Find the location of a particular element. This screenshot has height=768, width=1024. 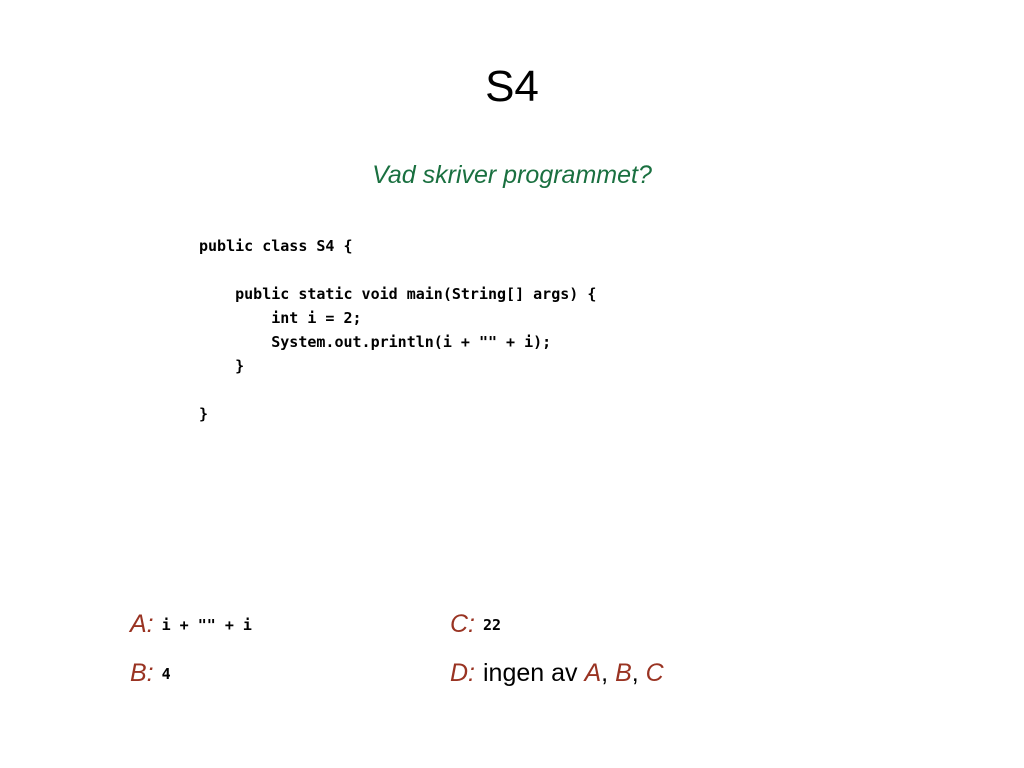

option-b-label: B: is located at coordinates (142, 673).